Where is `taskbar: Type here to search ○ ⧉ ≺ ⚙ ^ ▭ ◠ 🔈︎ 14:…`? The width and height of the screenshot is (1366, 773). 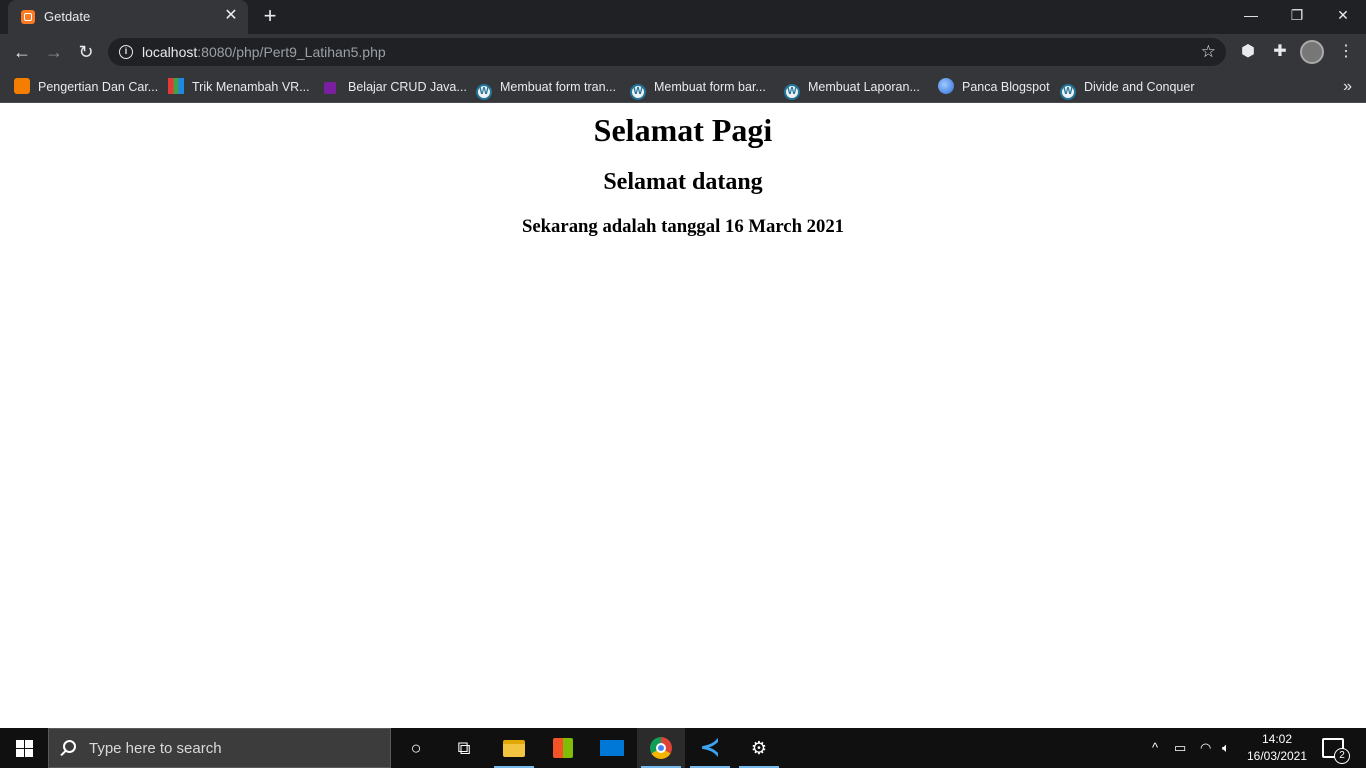
taskbar: Type here to search ○ ⧉ ≺ ⚙ ^ ▭ ◠ 🔈︎ 14:… is located at coordinates (683, 748).